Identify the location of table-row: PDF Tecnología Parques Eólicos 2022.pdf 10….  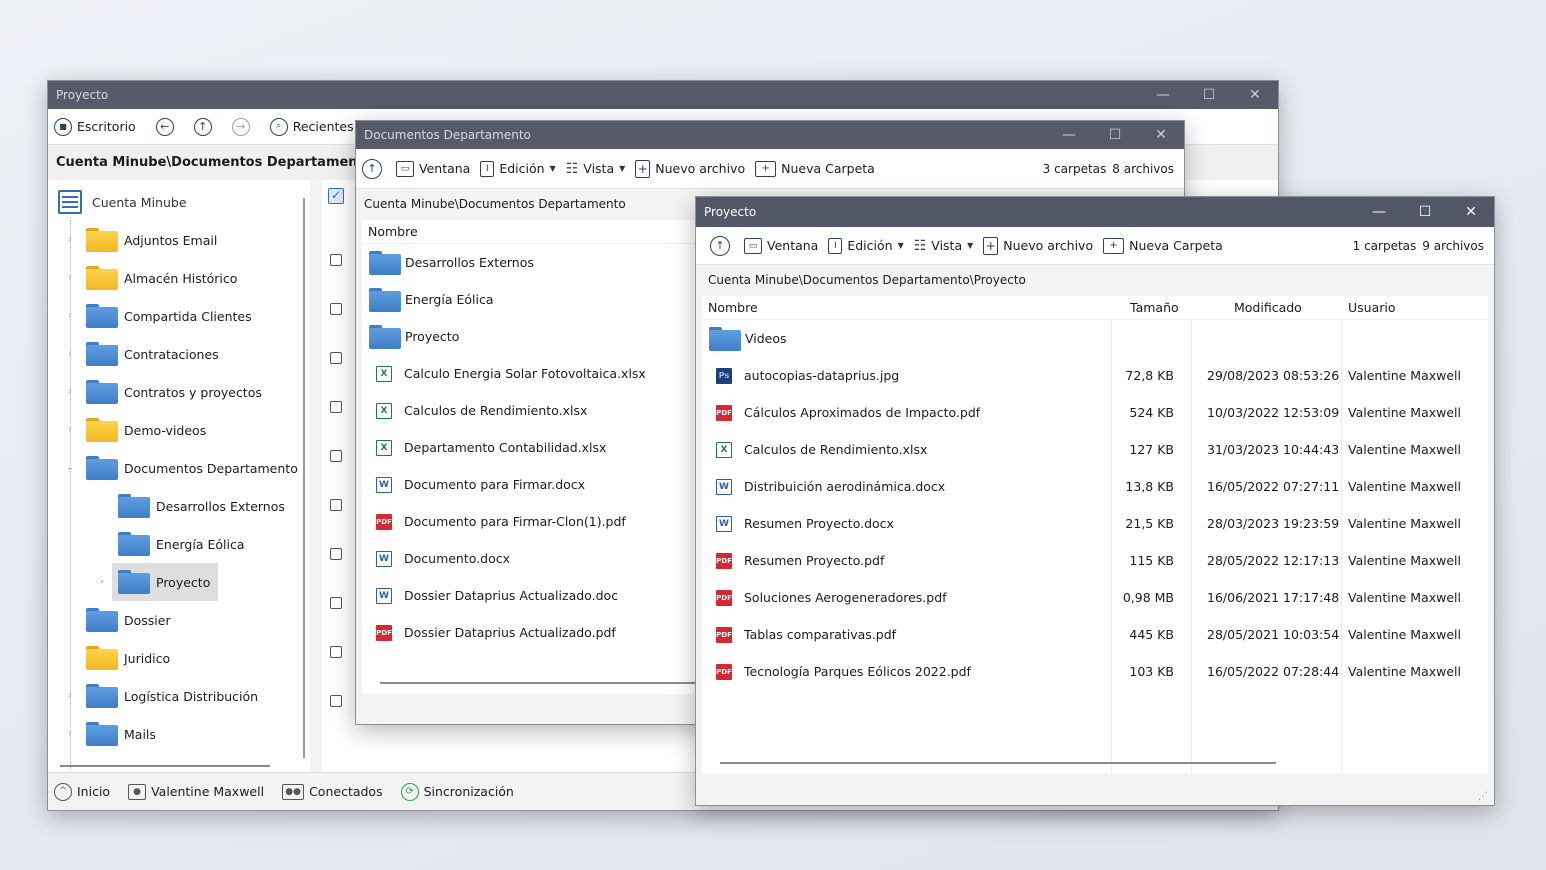
(1095, 671).